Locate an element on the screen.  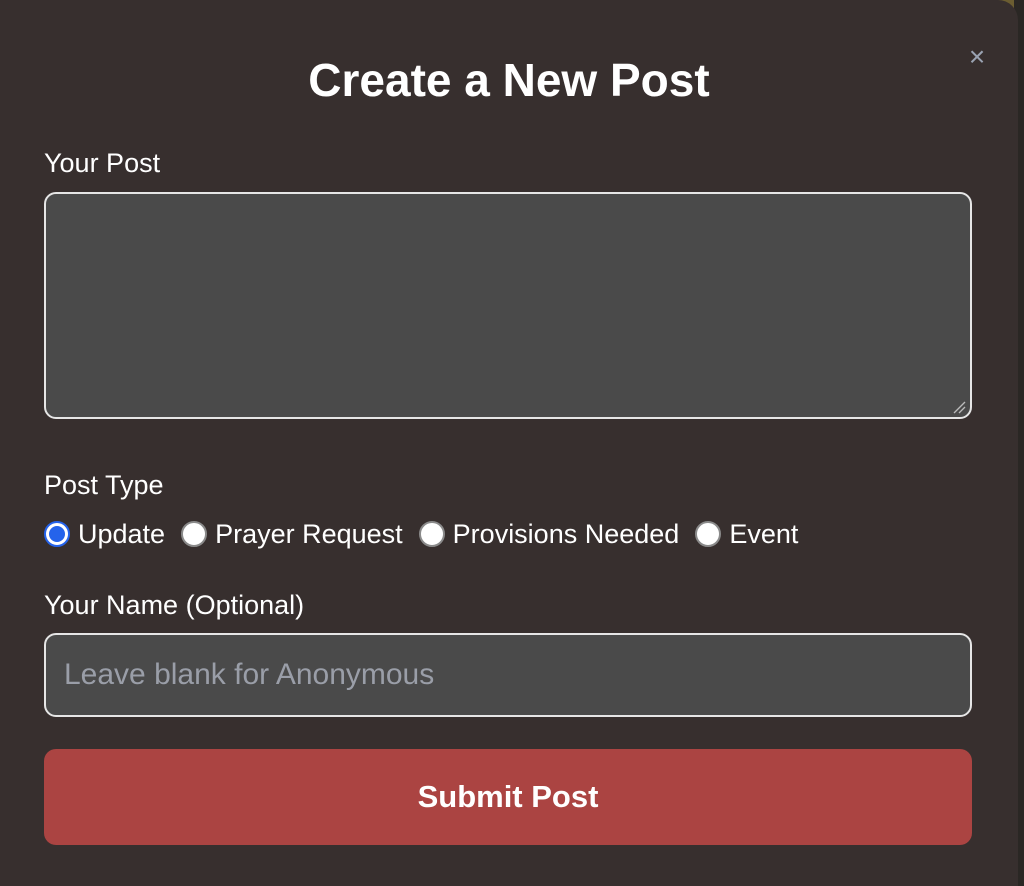
radio-option-prayer-request: Prayer Request is located at coordinates (292, 534).